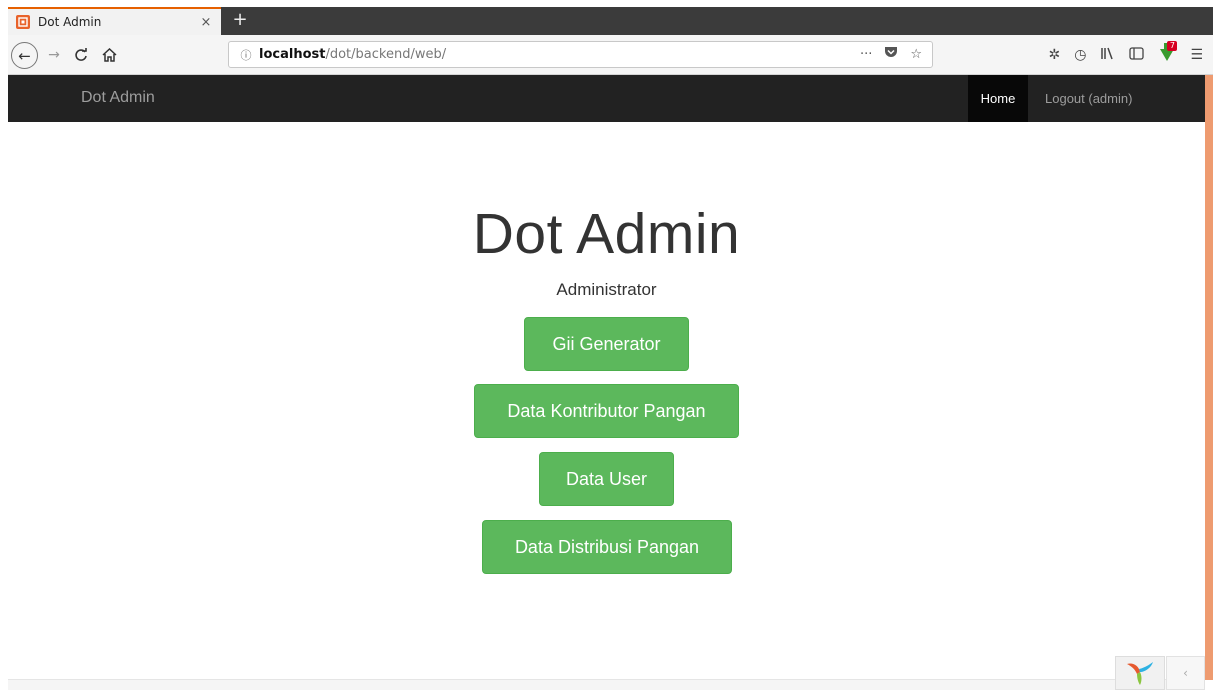  What do you see at coordinates (606, 684) in the screenshot?
I see `horizontal-scrollbar` at bounding box center [606, 684].